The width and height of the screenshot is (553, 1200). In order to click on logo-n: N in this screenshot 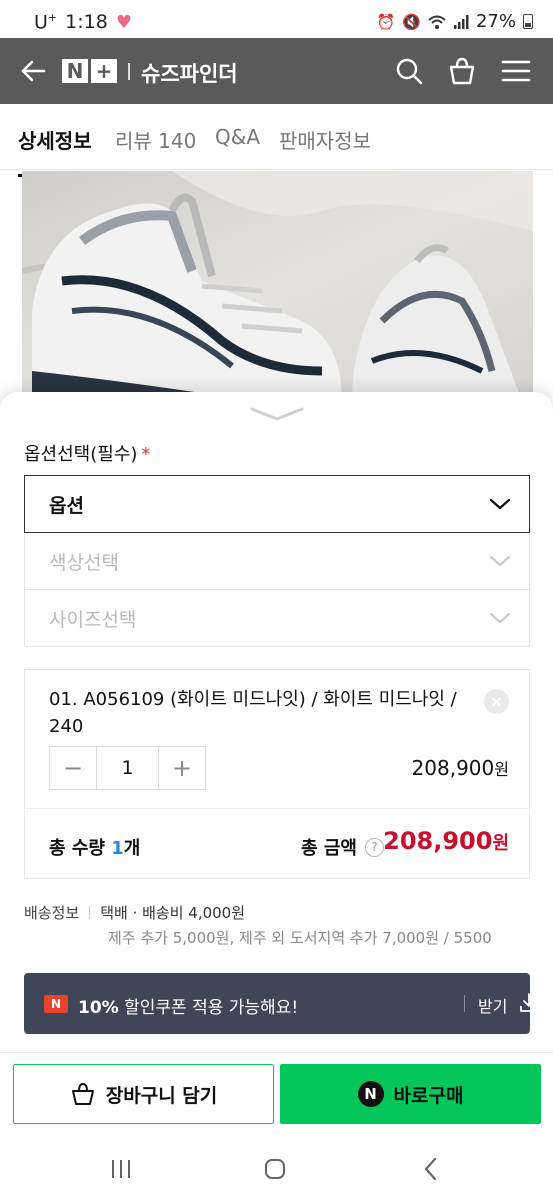, I will do `click(75, 71)`.